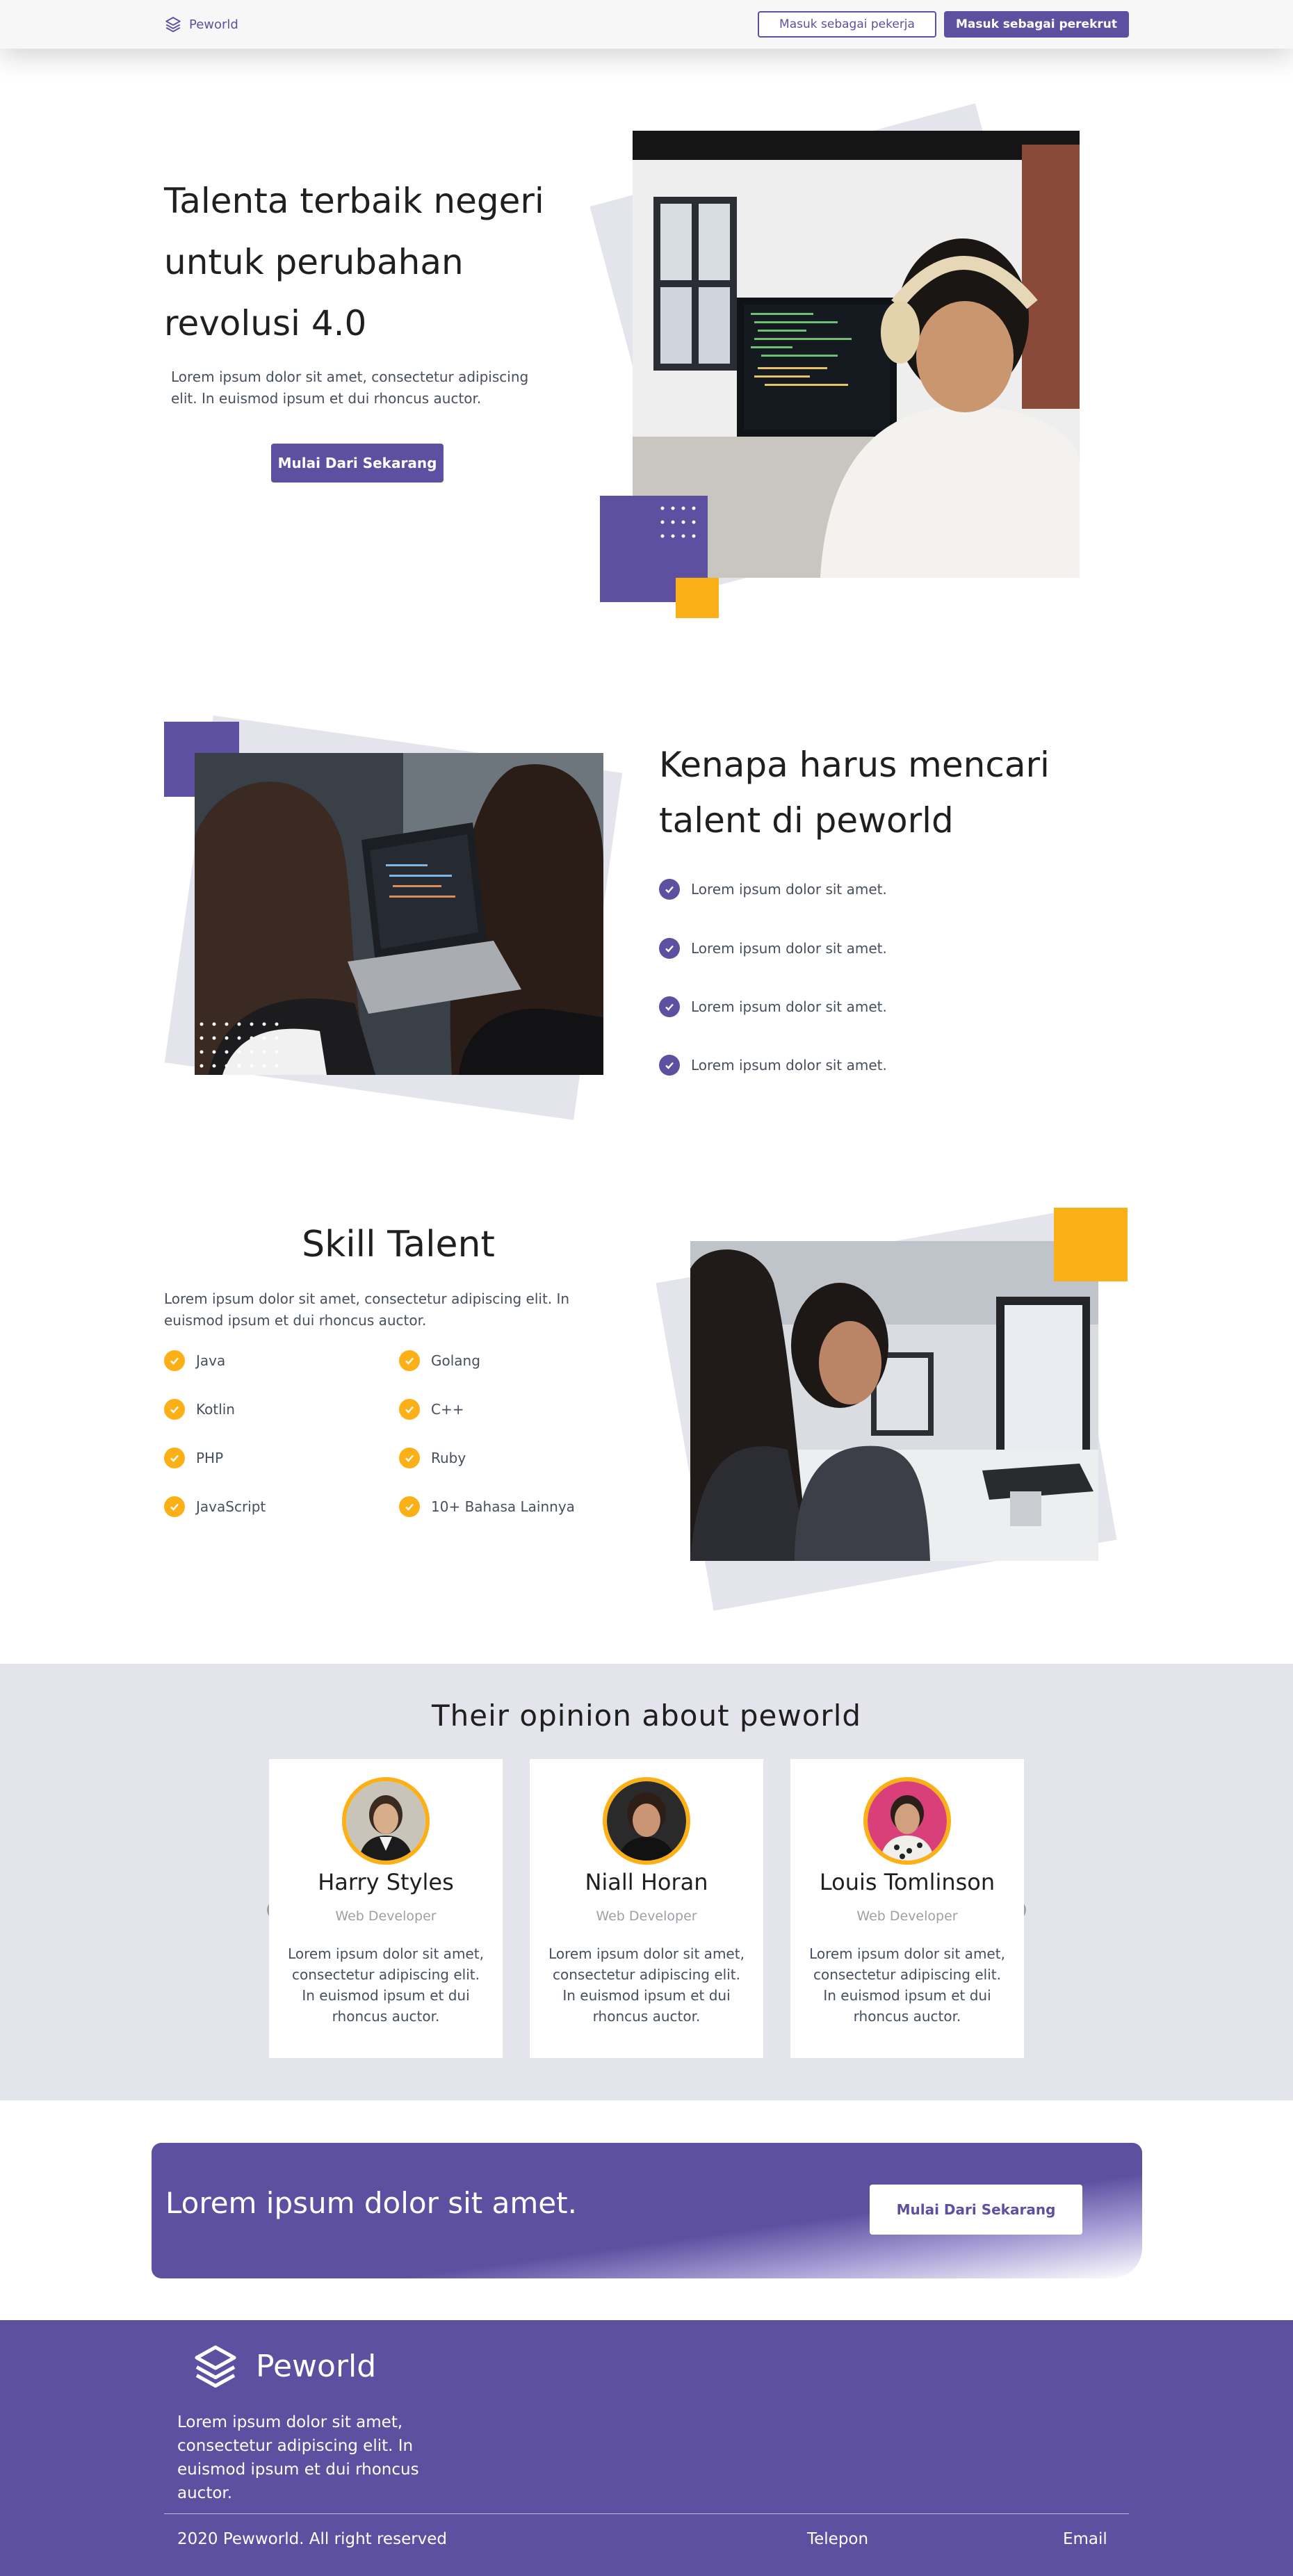  Describe the element at coordinates (211, 1360) in the screenshot. I see `skill-label: Java` at that location.